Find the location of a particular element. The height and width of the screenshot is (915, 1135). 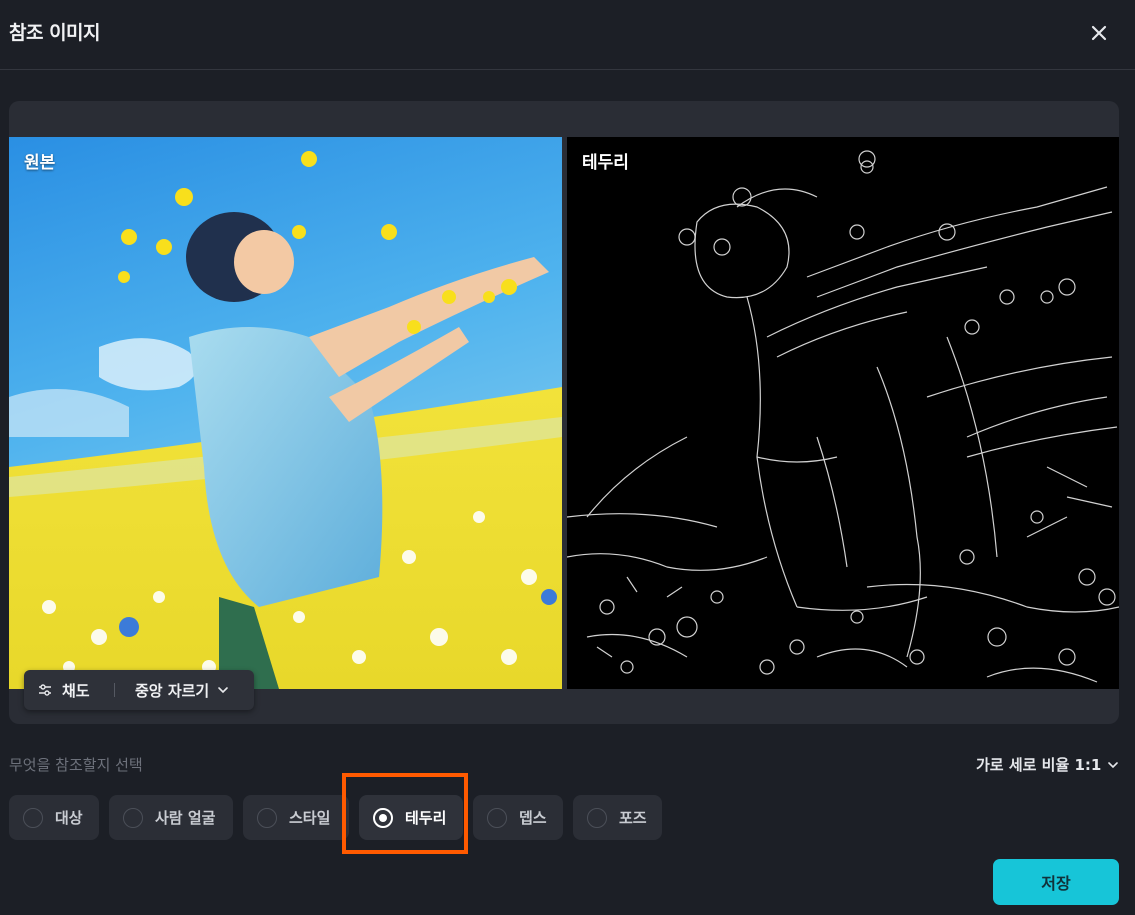

sliders-icon is located at coordinates (45, 690).